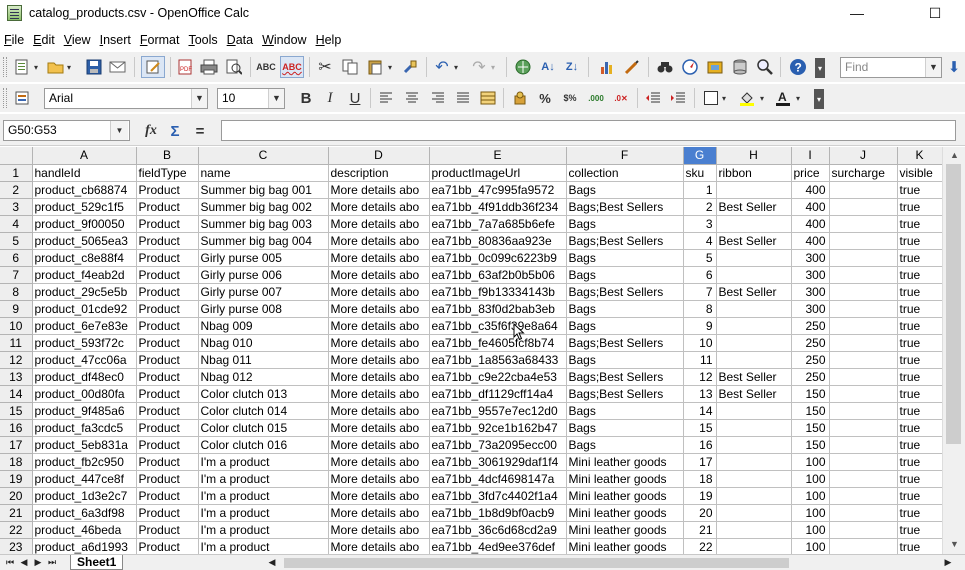 The width and height of the screenshot is (965, 570). What do you see at coordinates (284, 40) in the screenshot?
I see `menu-window: Window` at bounding box center [284, 40].